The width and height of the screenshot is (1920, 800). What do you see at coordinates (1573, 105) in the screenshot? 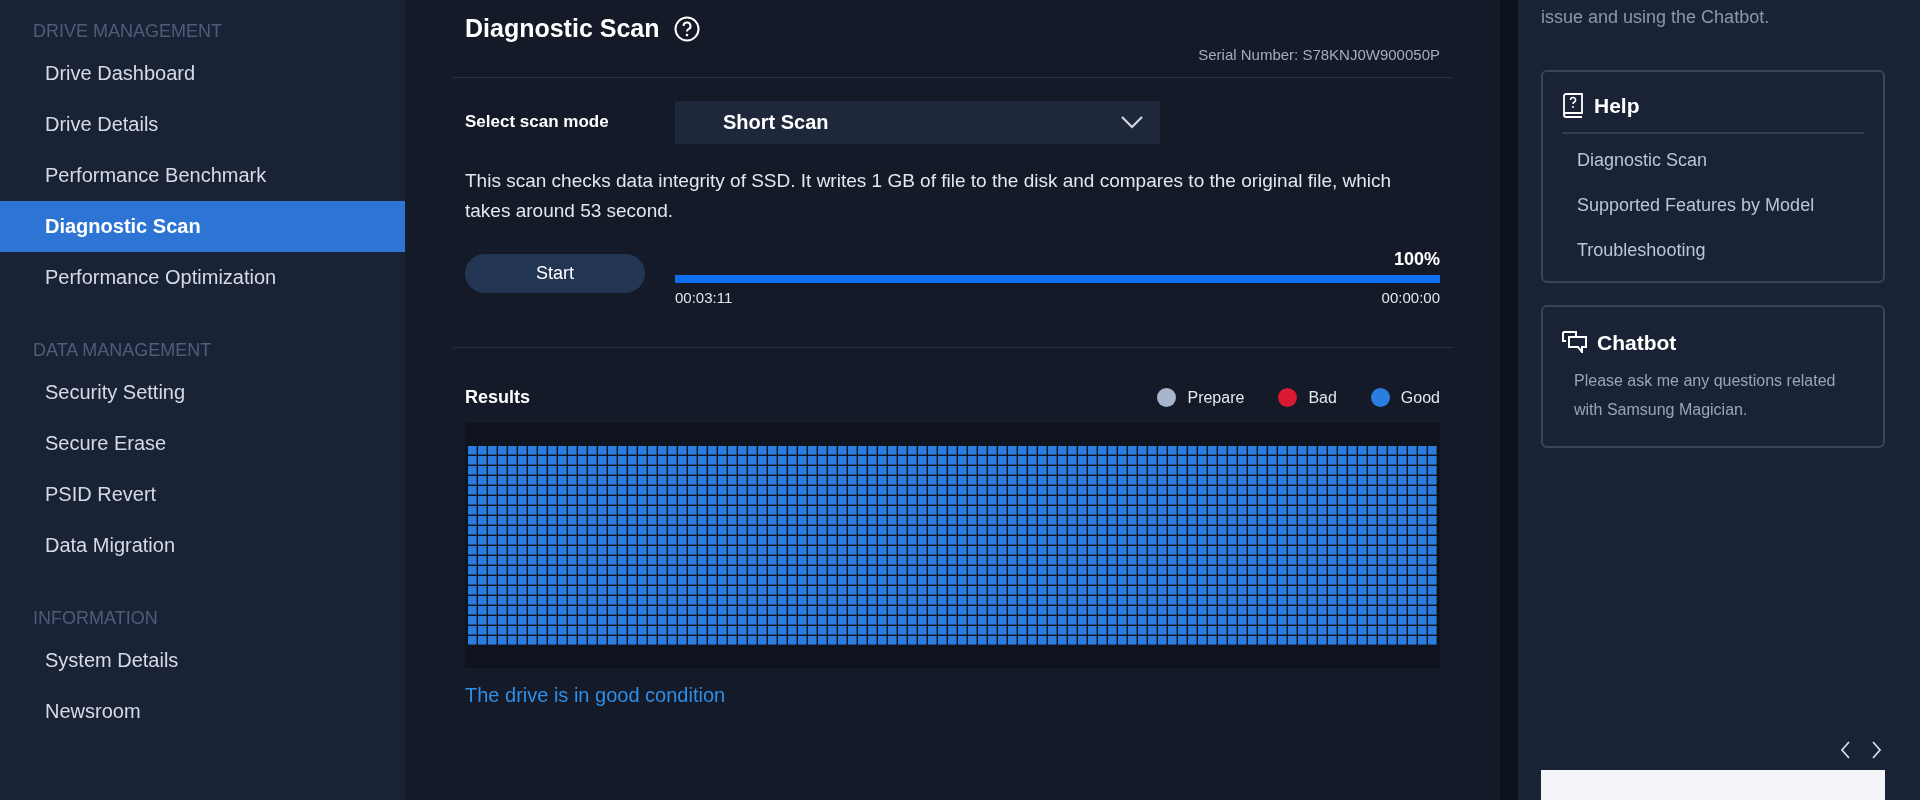
I see `book-icon` at bounding box center [1573, 105].